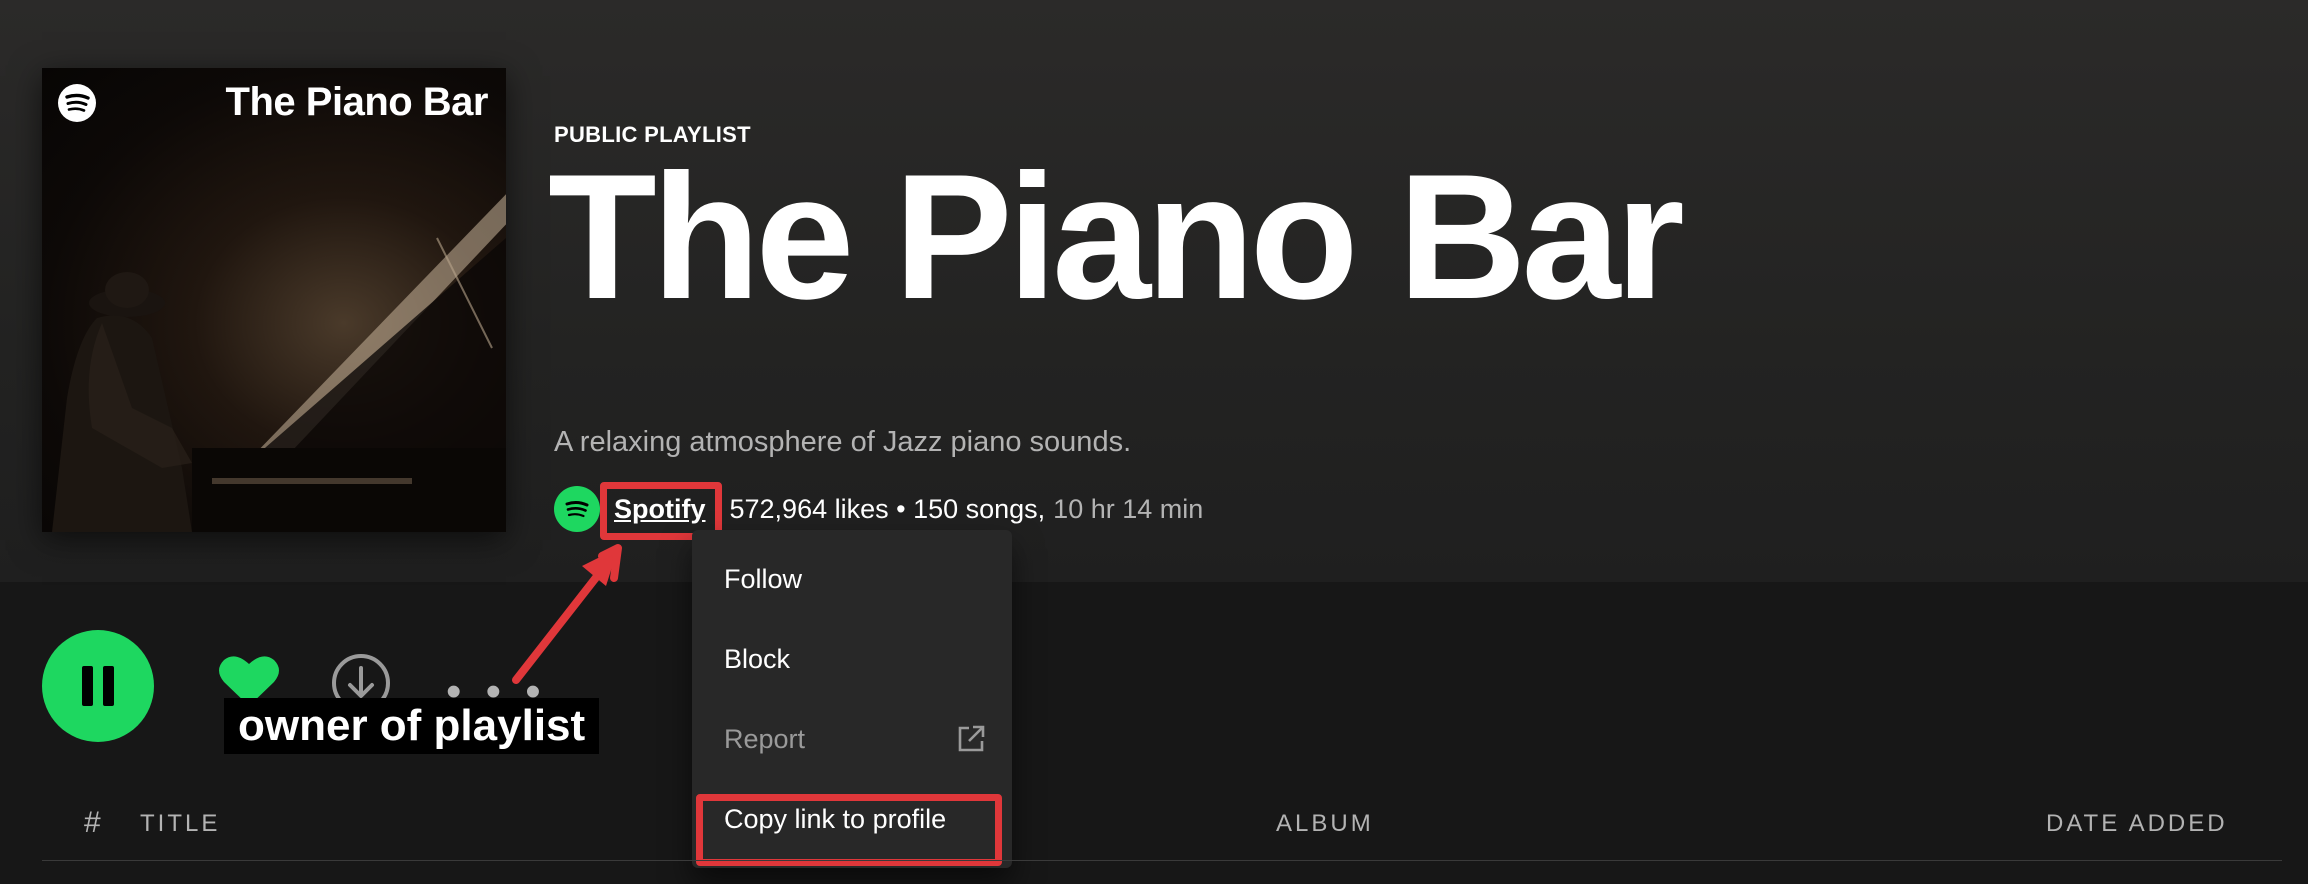  Describe the element at coordinates (412, 726) in the screenshot. I see `annotation-label: owner of playlist` at that location.